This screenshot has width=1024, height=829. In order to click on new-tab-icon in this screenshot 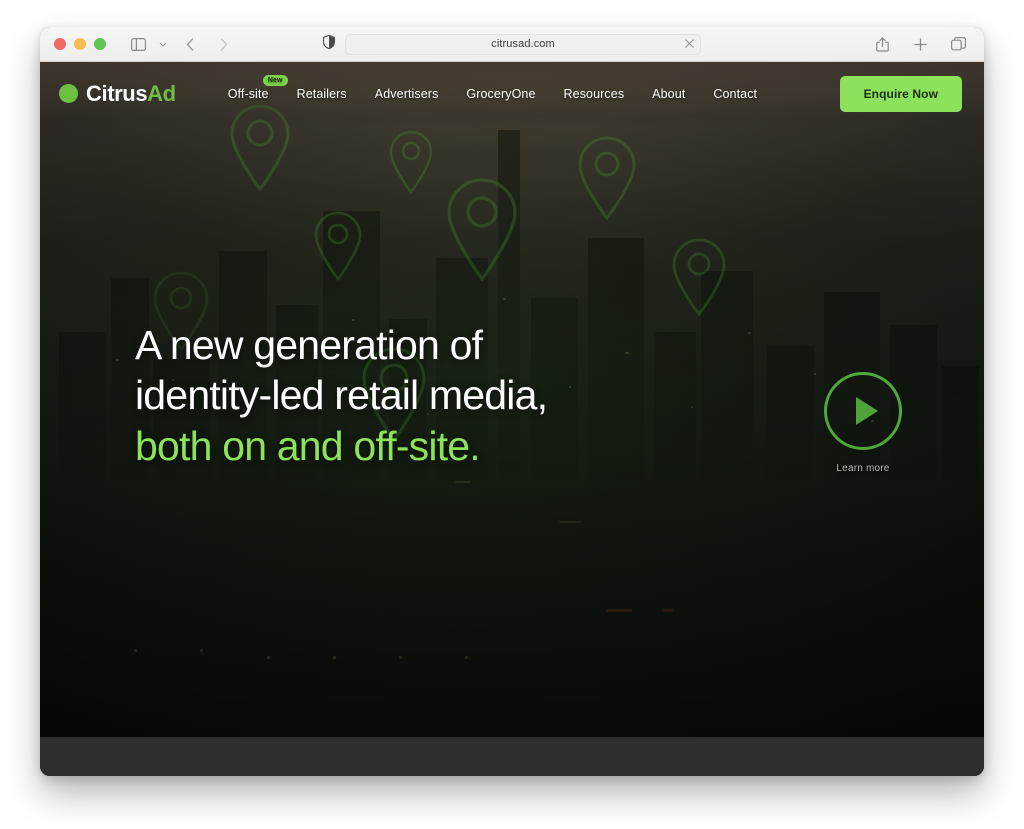, I will do `click(920, 44)`.